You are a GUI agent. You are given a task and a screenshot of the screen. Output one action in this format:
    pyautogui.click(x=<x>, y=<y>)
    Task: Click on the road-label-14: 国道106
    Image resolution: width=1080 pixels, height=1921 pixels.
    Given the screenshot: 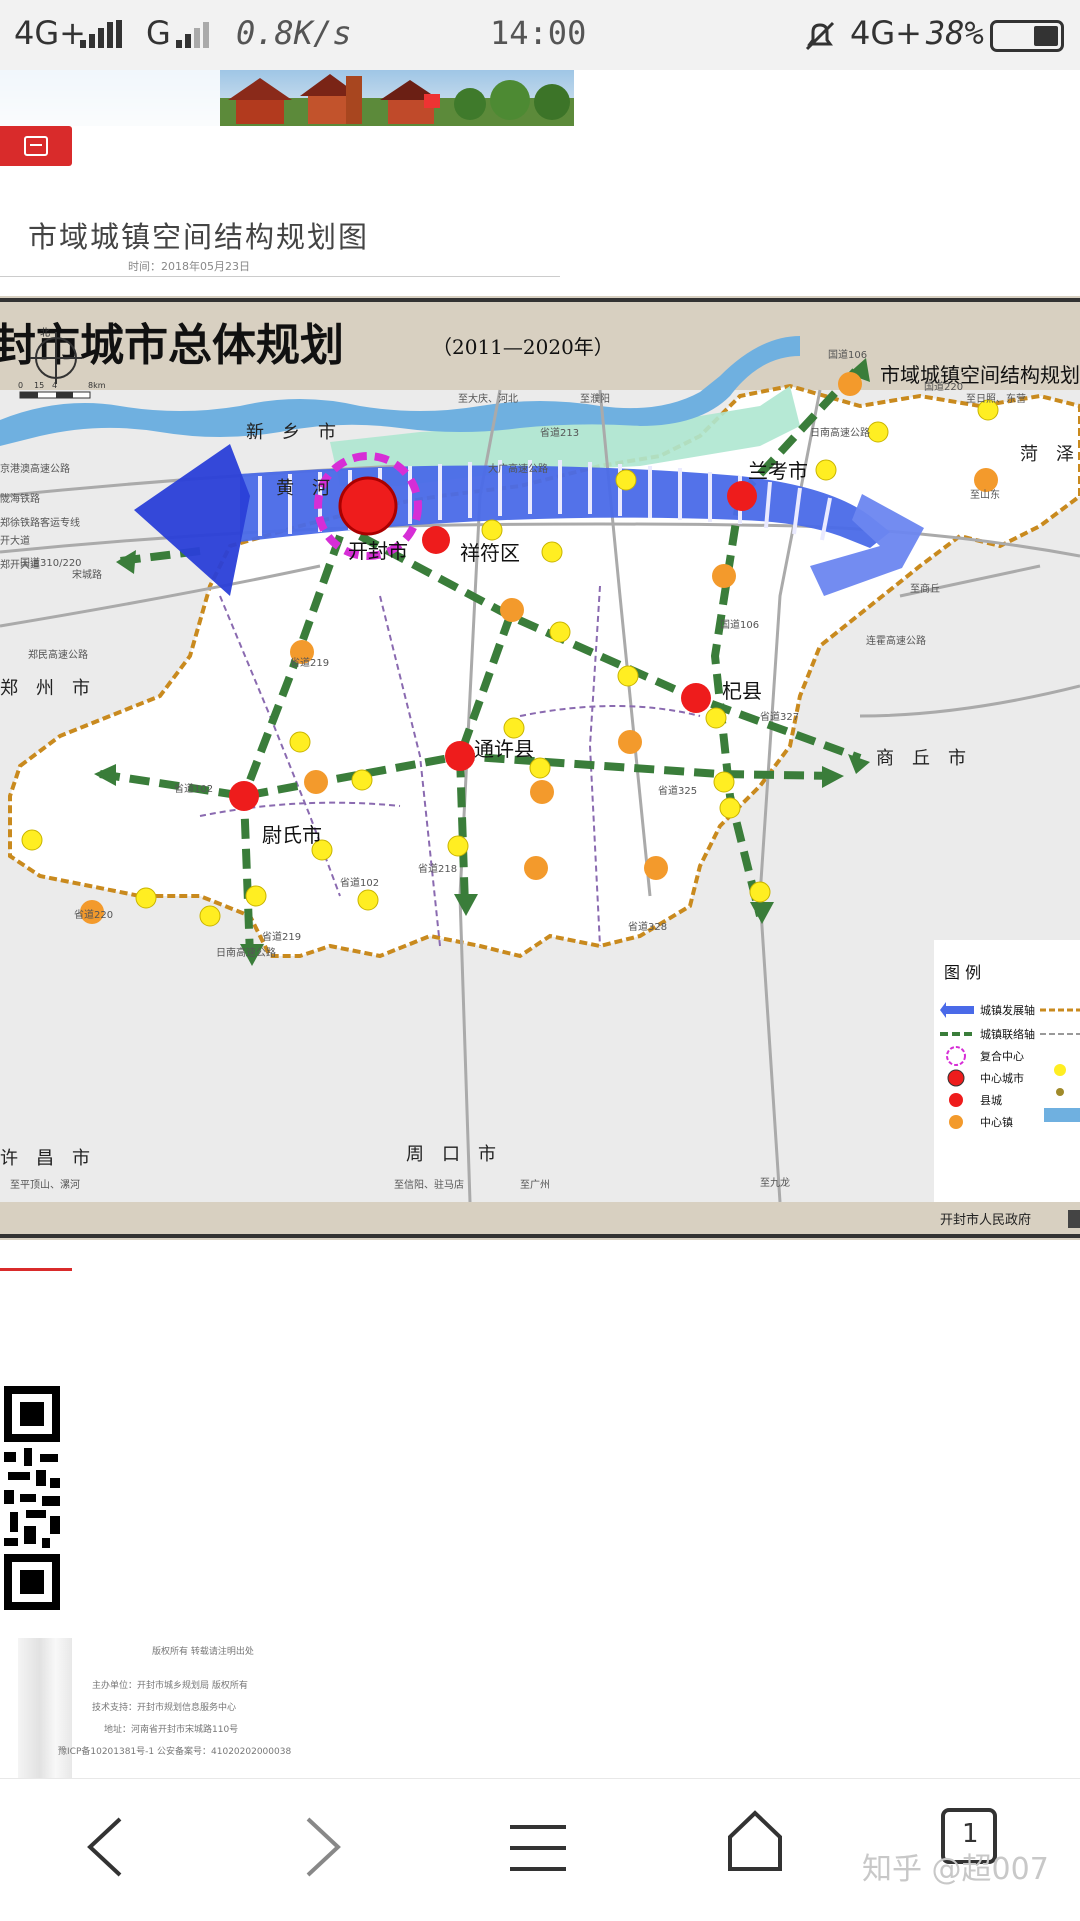 What is the action you would take?
    pyautogui.click(x=739, y=624)
    